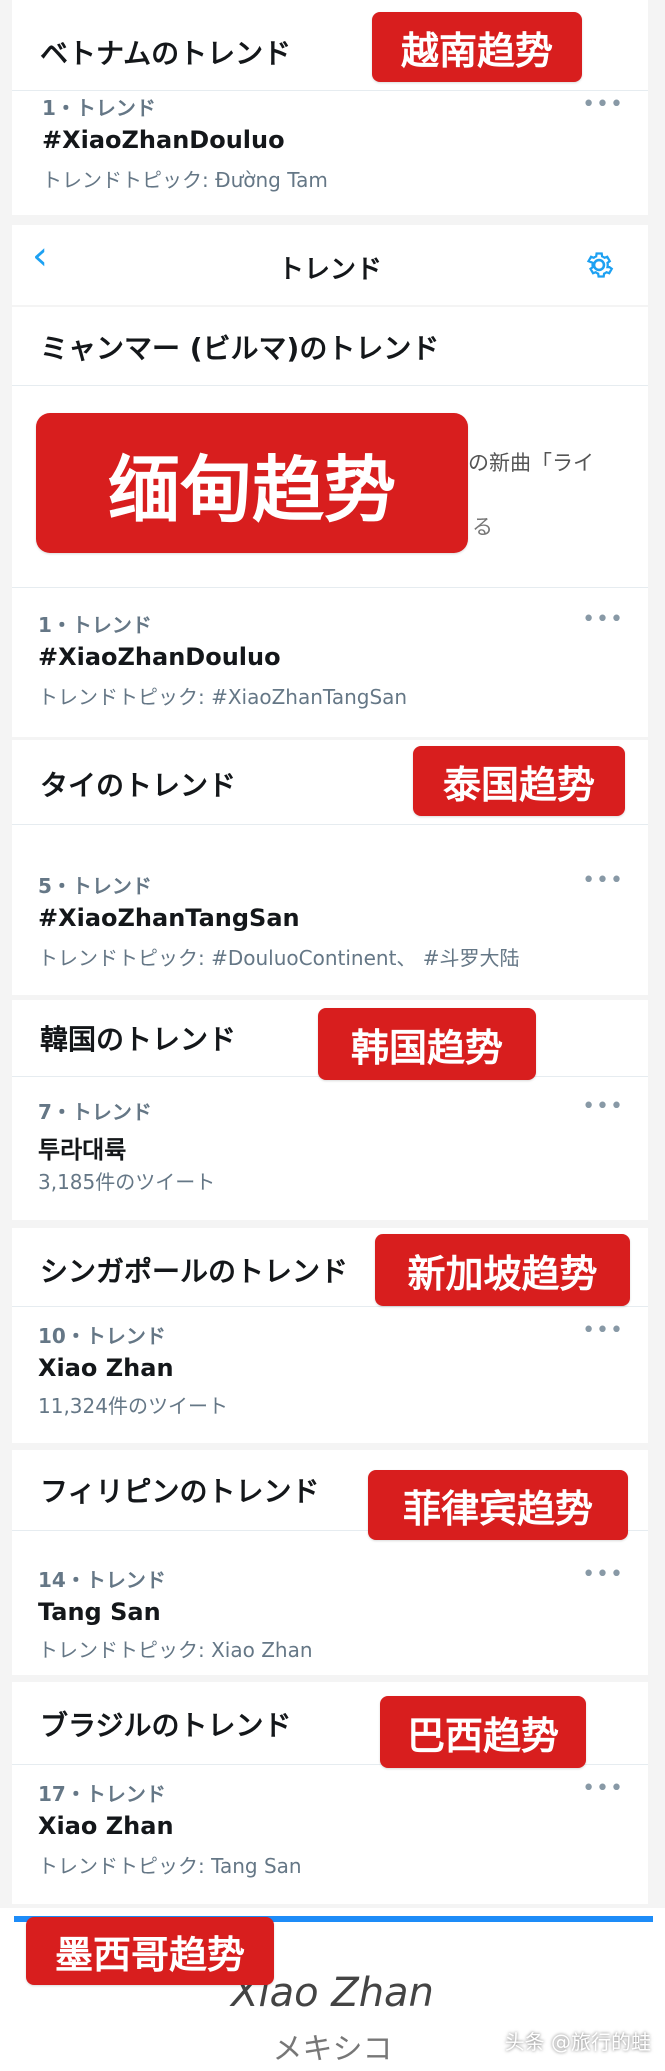 This screenshot has width=665, height=2071. I want to click on covered-text: る, so click(482, 527).